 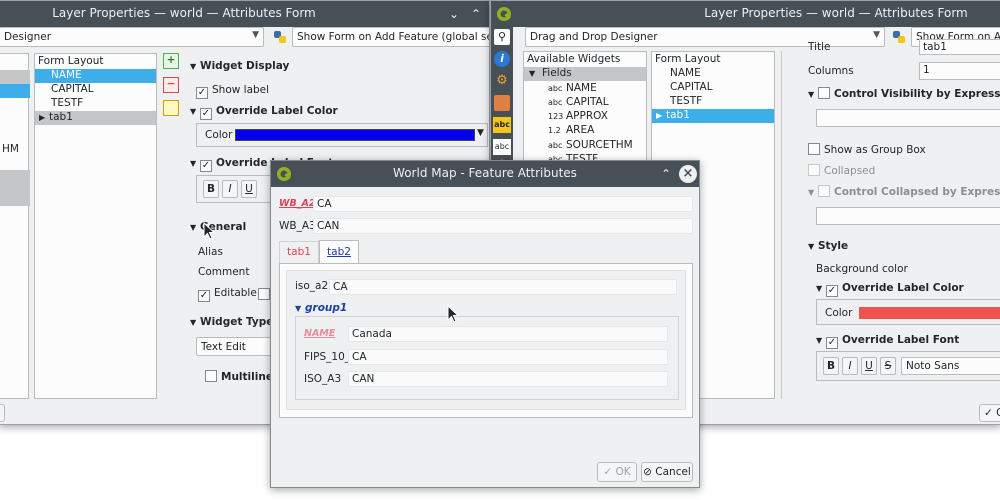 What do you see at coordinates (887, 341) in the screenshot?
I see `override-label-font-header: ▼✓ Override Label Font` at bounding box center [887, 341].